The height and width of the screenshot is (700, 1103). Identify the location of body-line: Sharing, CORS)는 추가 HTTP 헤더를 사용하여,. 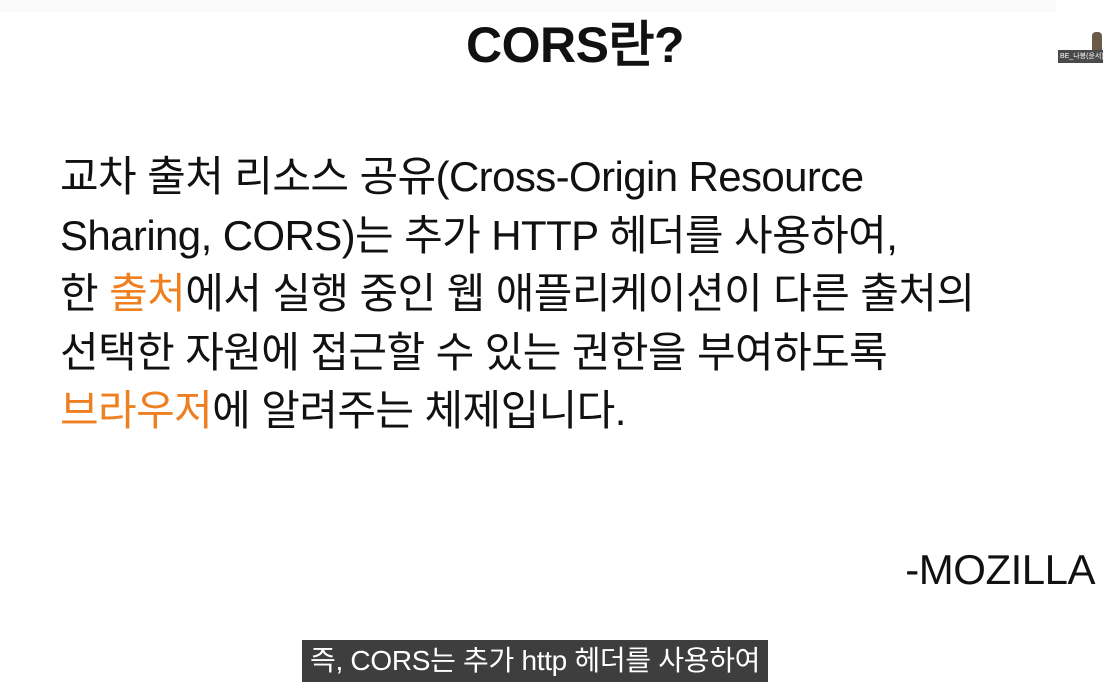
(560, 236).